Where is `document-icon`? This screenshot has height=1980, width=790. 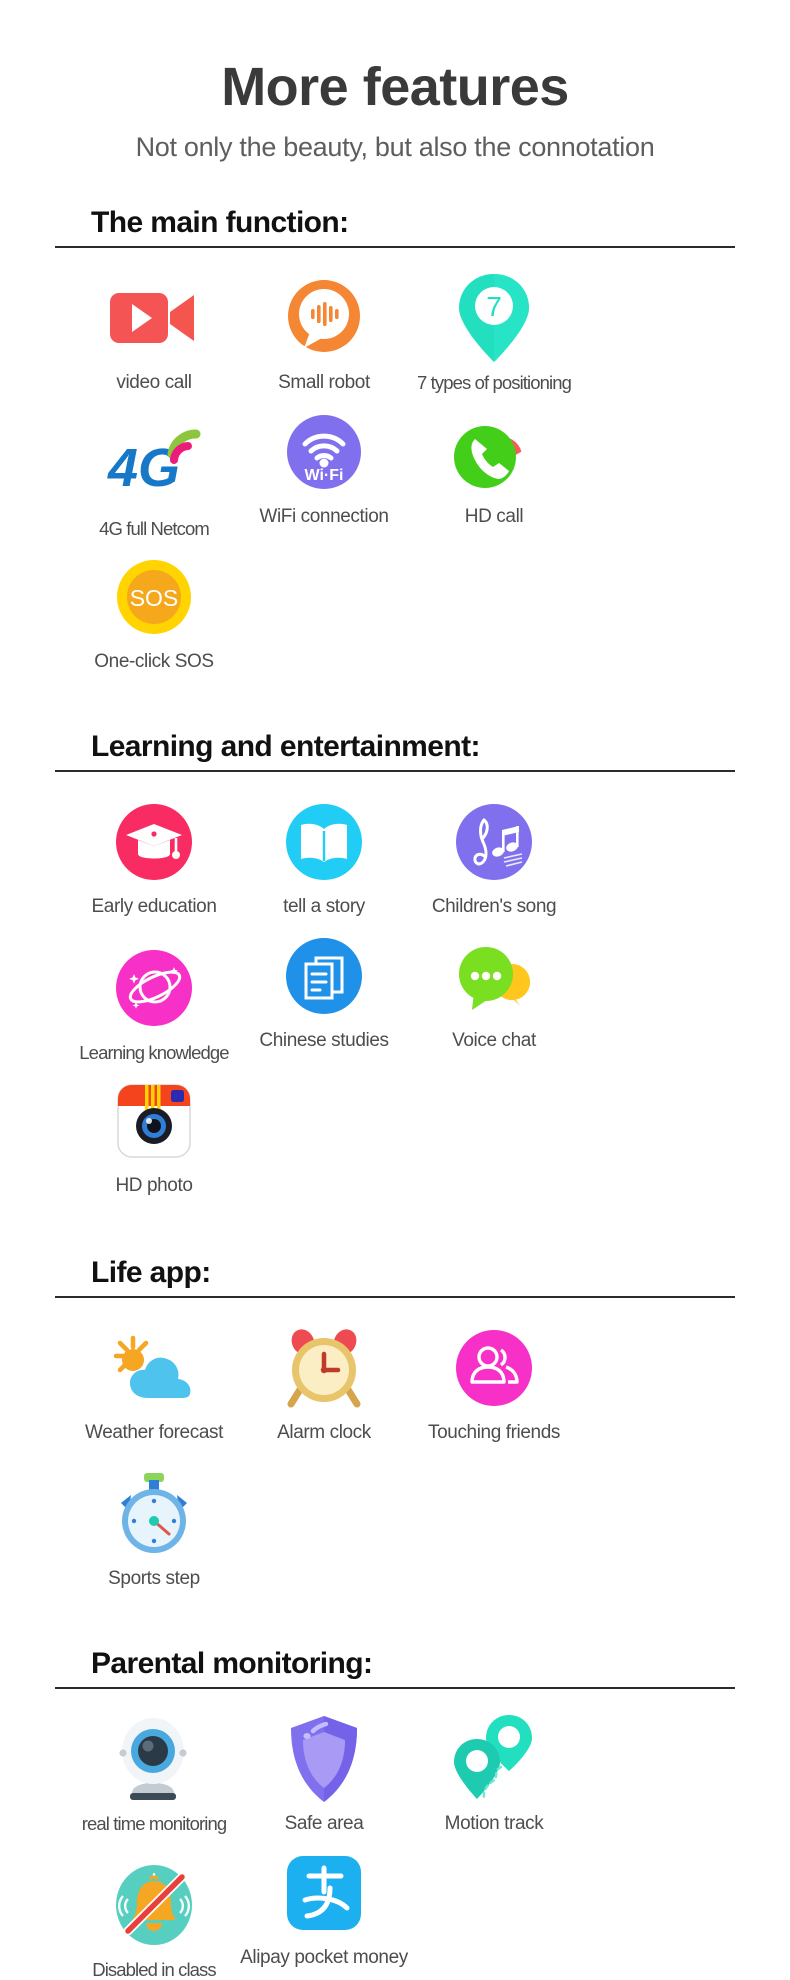
document-icon is located at coordinates (324, 976).